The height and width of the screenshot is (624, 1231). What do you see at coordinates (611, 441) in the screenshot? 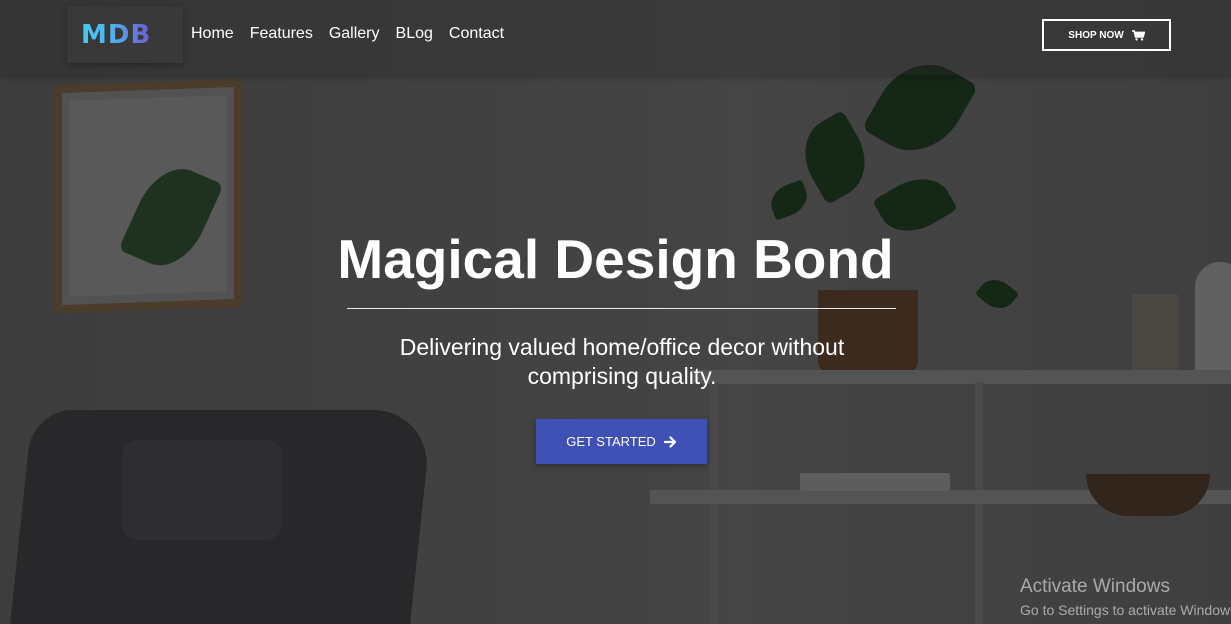
I see `get-started-label: GET STARTED` at bounding box center [611, 441].